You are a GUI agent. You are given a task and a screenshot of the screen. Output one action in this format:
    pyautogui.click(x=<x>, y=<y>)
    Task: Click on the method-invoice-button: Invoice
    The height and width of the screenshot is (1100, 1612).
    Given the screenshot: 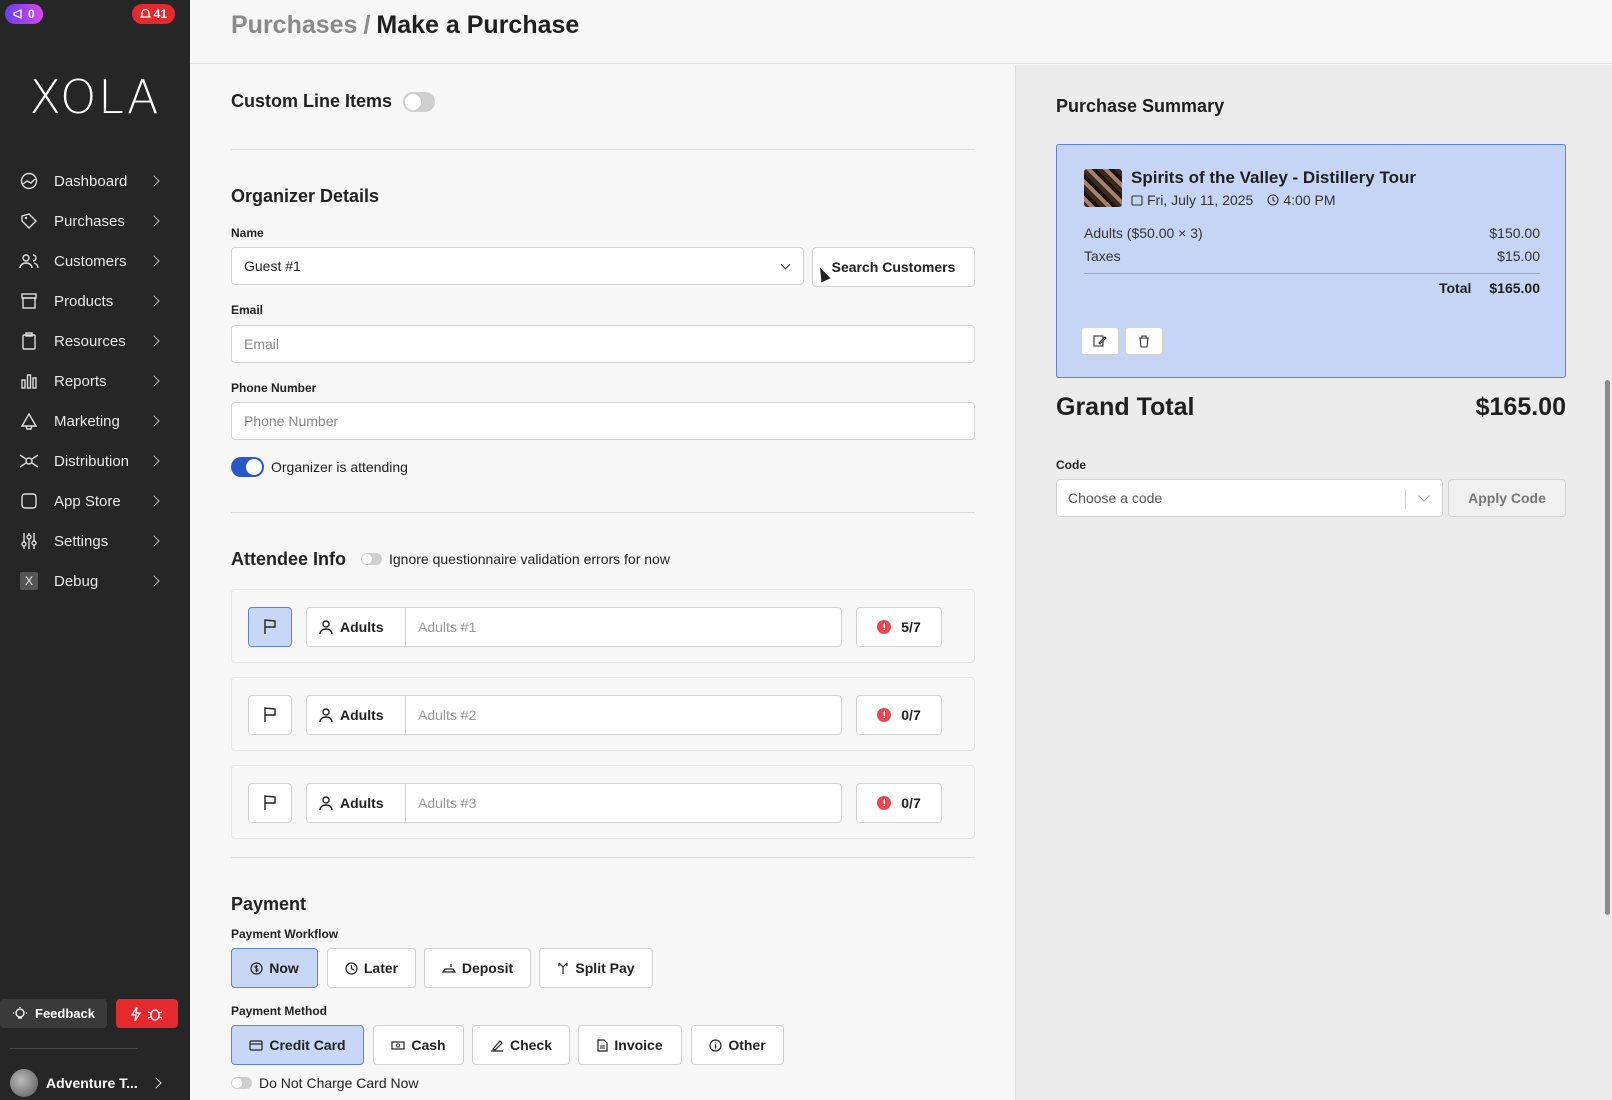 What is the action you would take?
    pyautogui.click(x=630, y=1045)
    